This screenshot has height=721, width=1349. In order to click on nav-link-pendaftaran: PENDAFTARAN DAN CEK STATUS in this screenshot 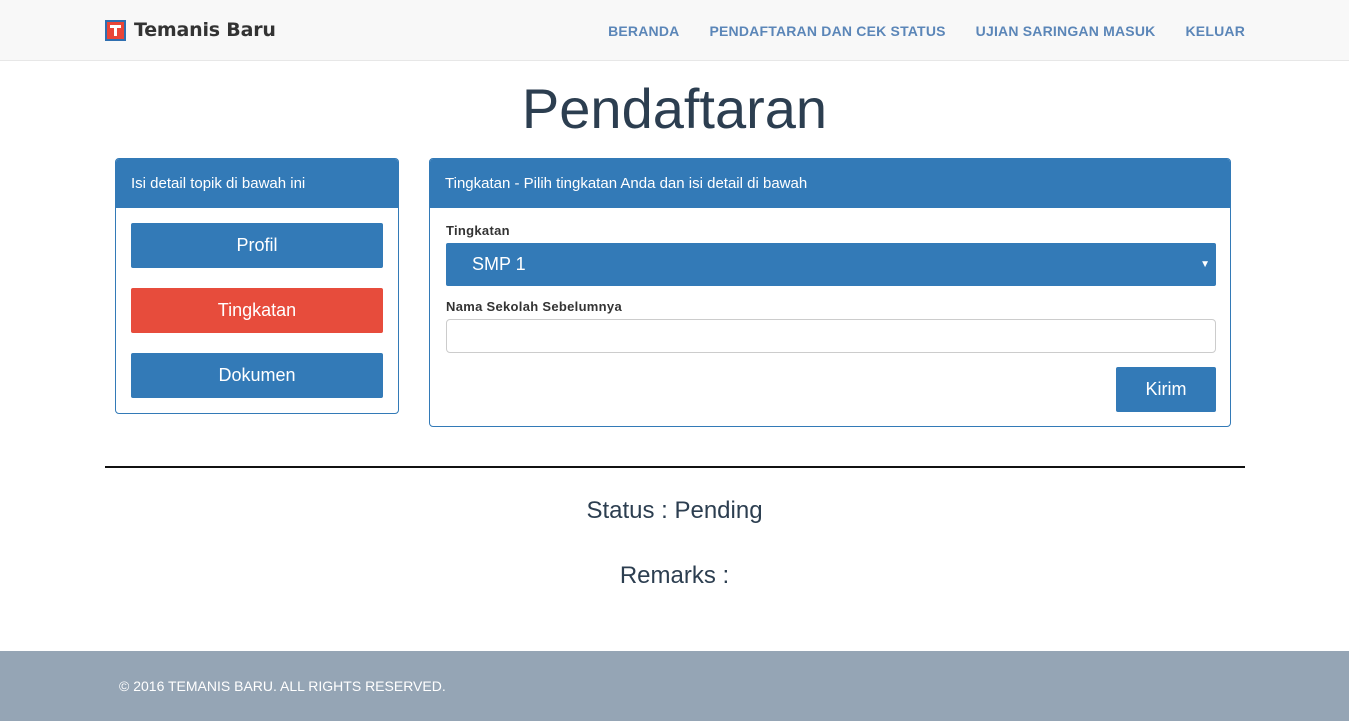, I will do `click(827, 31)`.